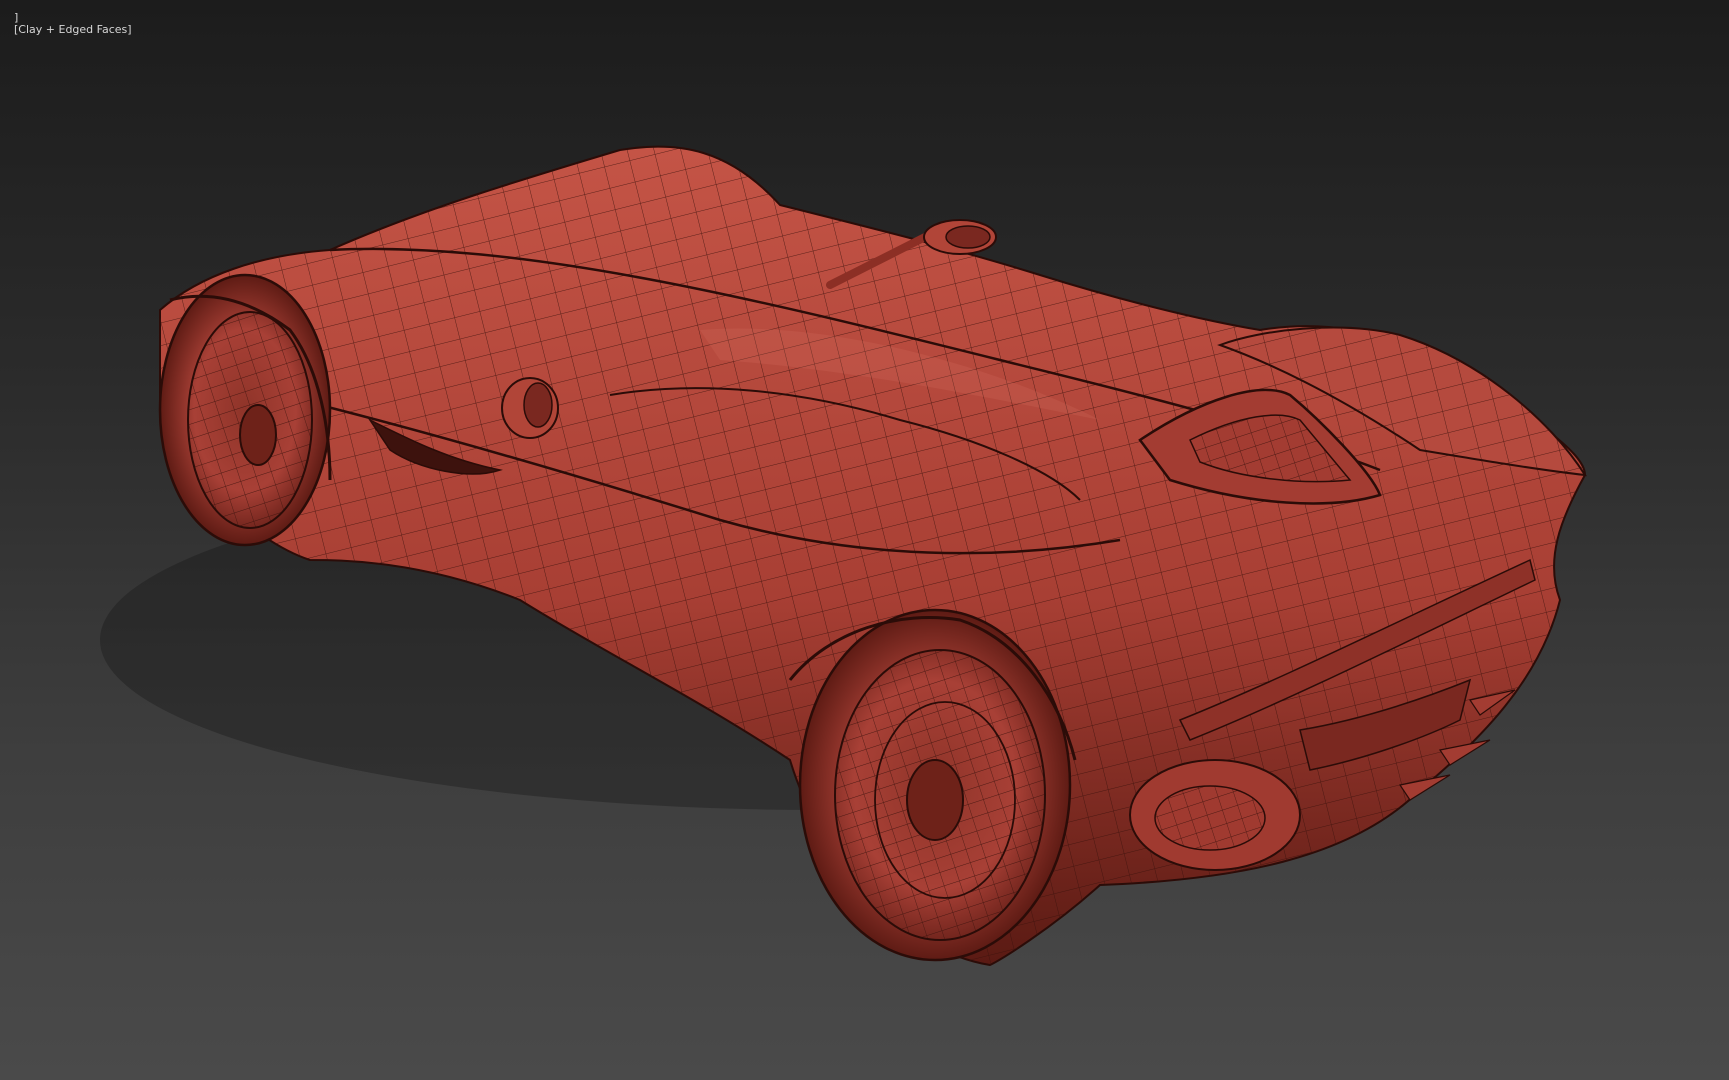  What do you see at coordinates (66, 18) in the screenshot?
I see `viewport-label: ] [Clay + Edged Faces]` at bounding box center [66, 18].